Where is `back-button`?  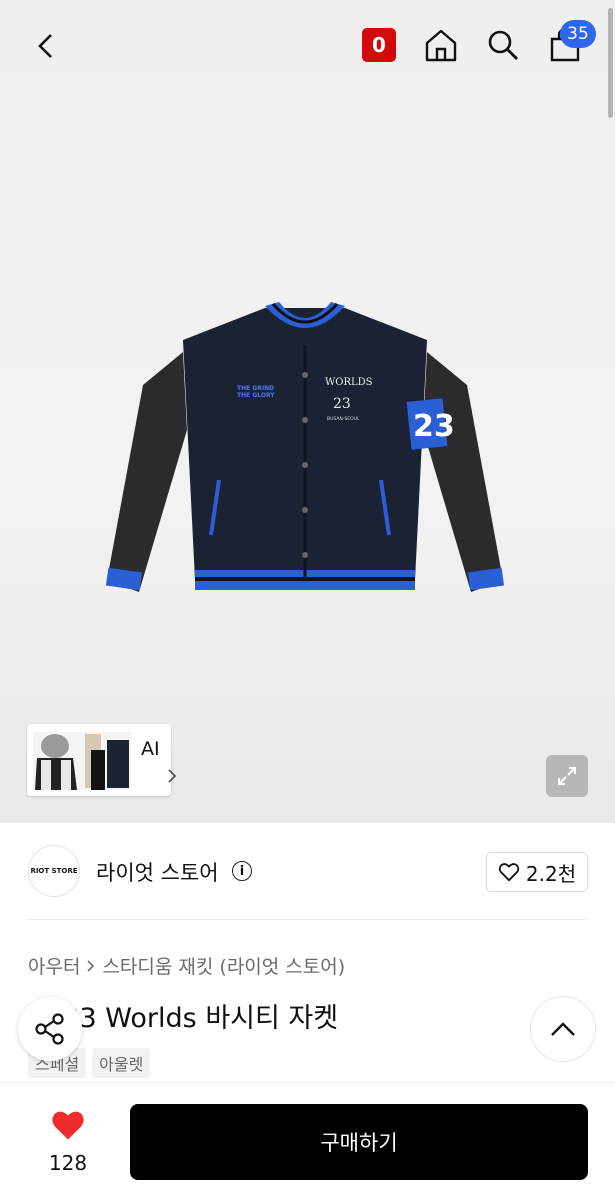 back-button is located at coordinates (46, 46).